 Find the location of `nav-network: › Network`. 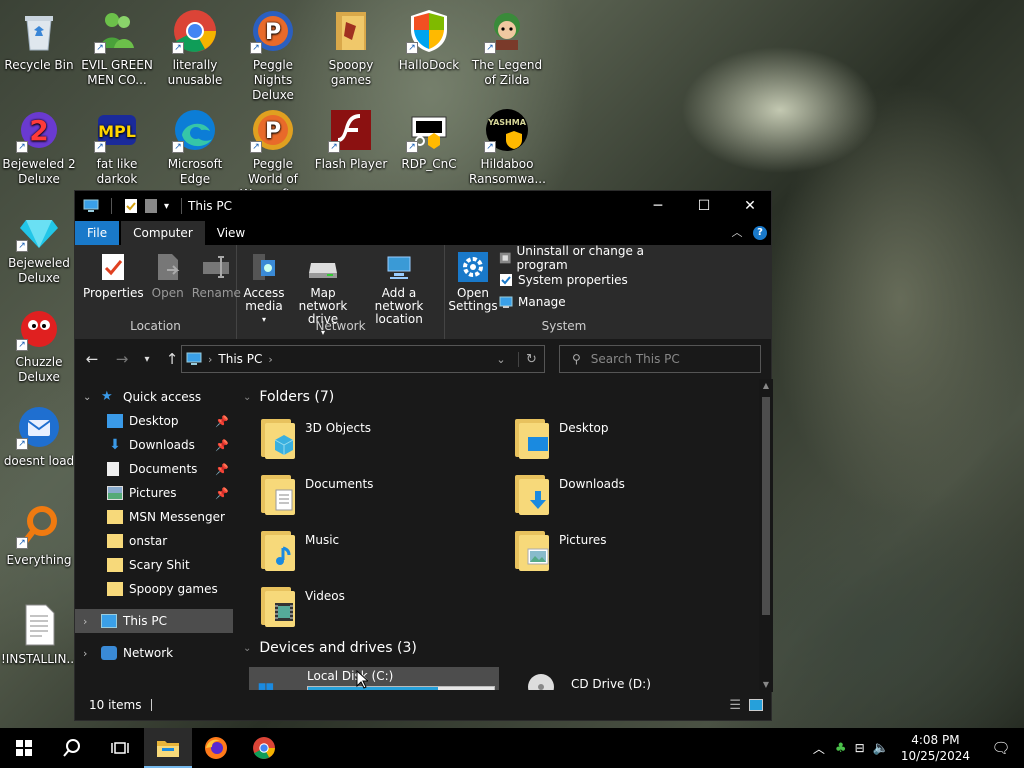

nav-network: › Network is located at coordinates (154, 653).